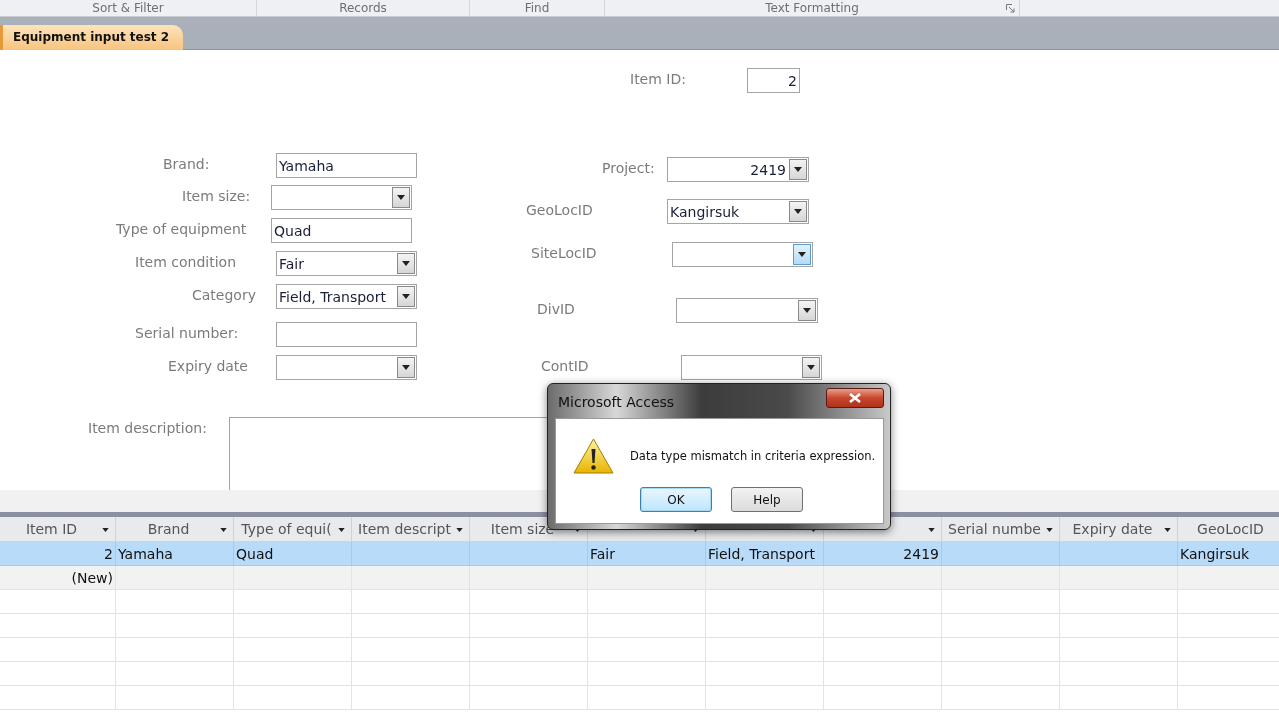 Image resolution: width=1279 pixels, height=714 pixels. Describe the element at coordinates (738, 169) in the screenshot. I see `combo-box: 2419` at that location.